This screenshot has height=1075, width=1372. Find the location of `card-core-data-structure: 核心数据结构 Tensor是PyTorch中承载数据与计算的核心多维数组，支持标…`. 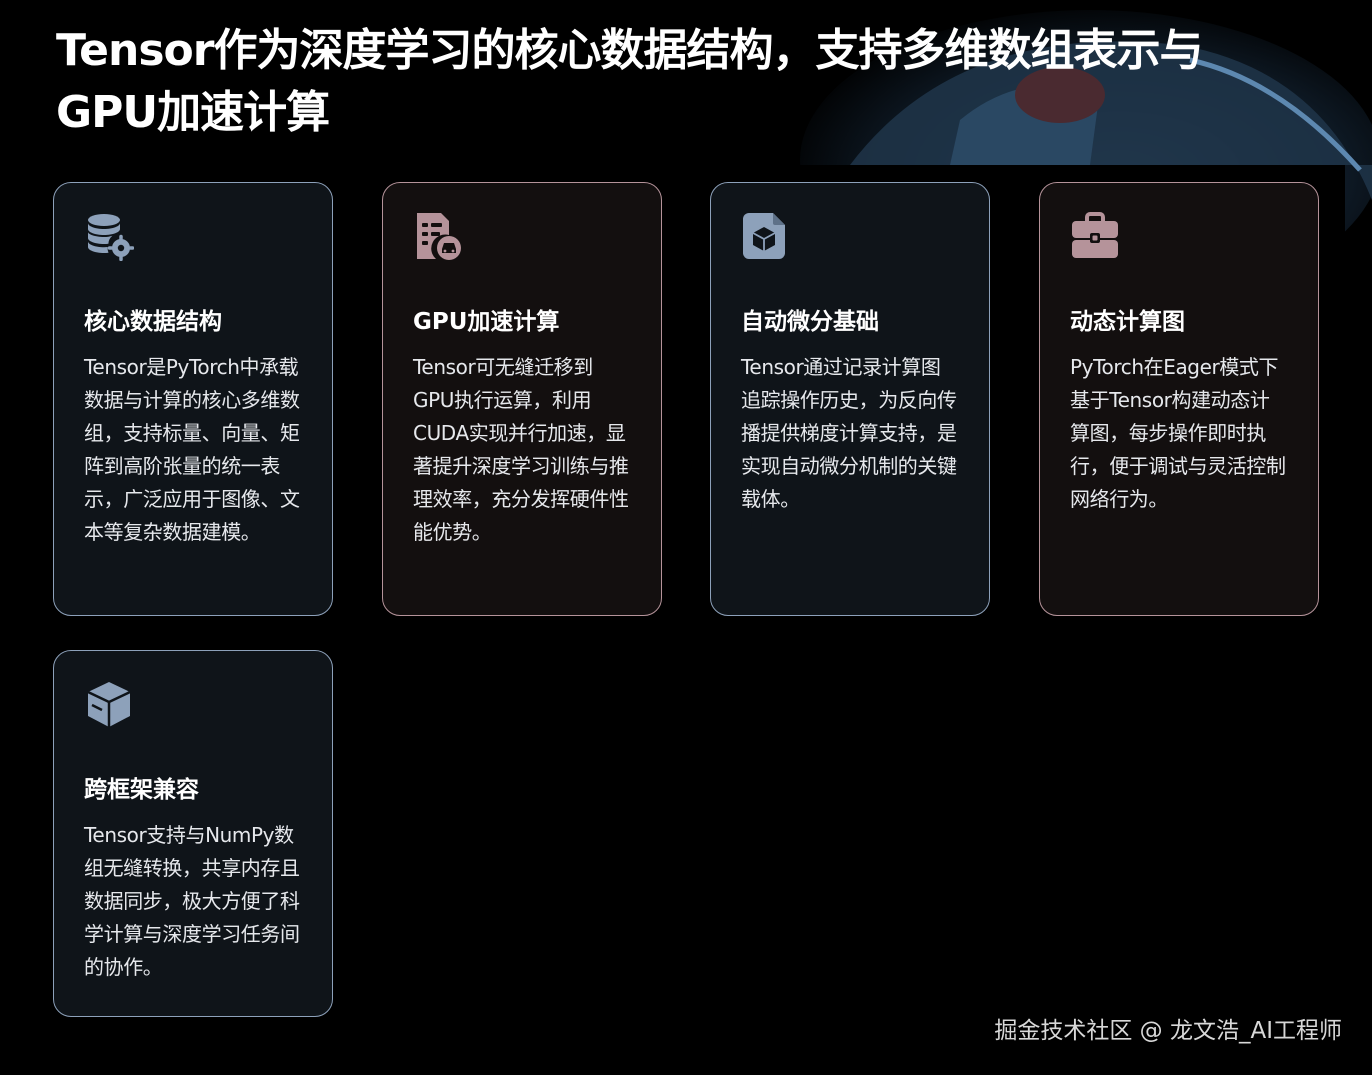

card-core-data-structure: 核心数据结构 Tensor是PyTorch中承载数据与计算的核心多维数组，支持标… is located at coordinates (193, 399).